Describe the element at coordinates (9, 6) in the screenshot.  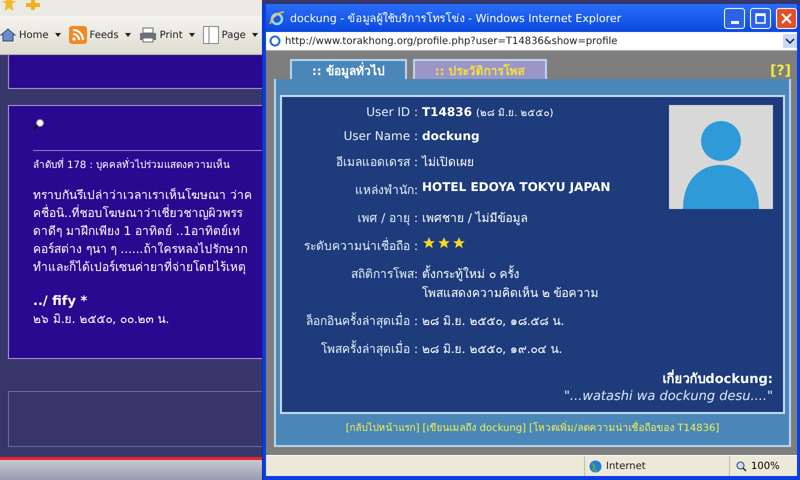
I see `star-icon` at that location.